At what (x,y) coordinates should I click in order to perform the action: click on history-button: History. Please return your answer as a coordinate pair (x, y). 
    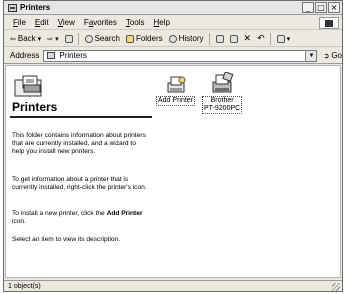
    Looking at the image, I should click on (186, 38).